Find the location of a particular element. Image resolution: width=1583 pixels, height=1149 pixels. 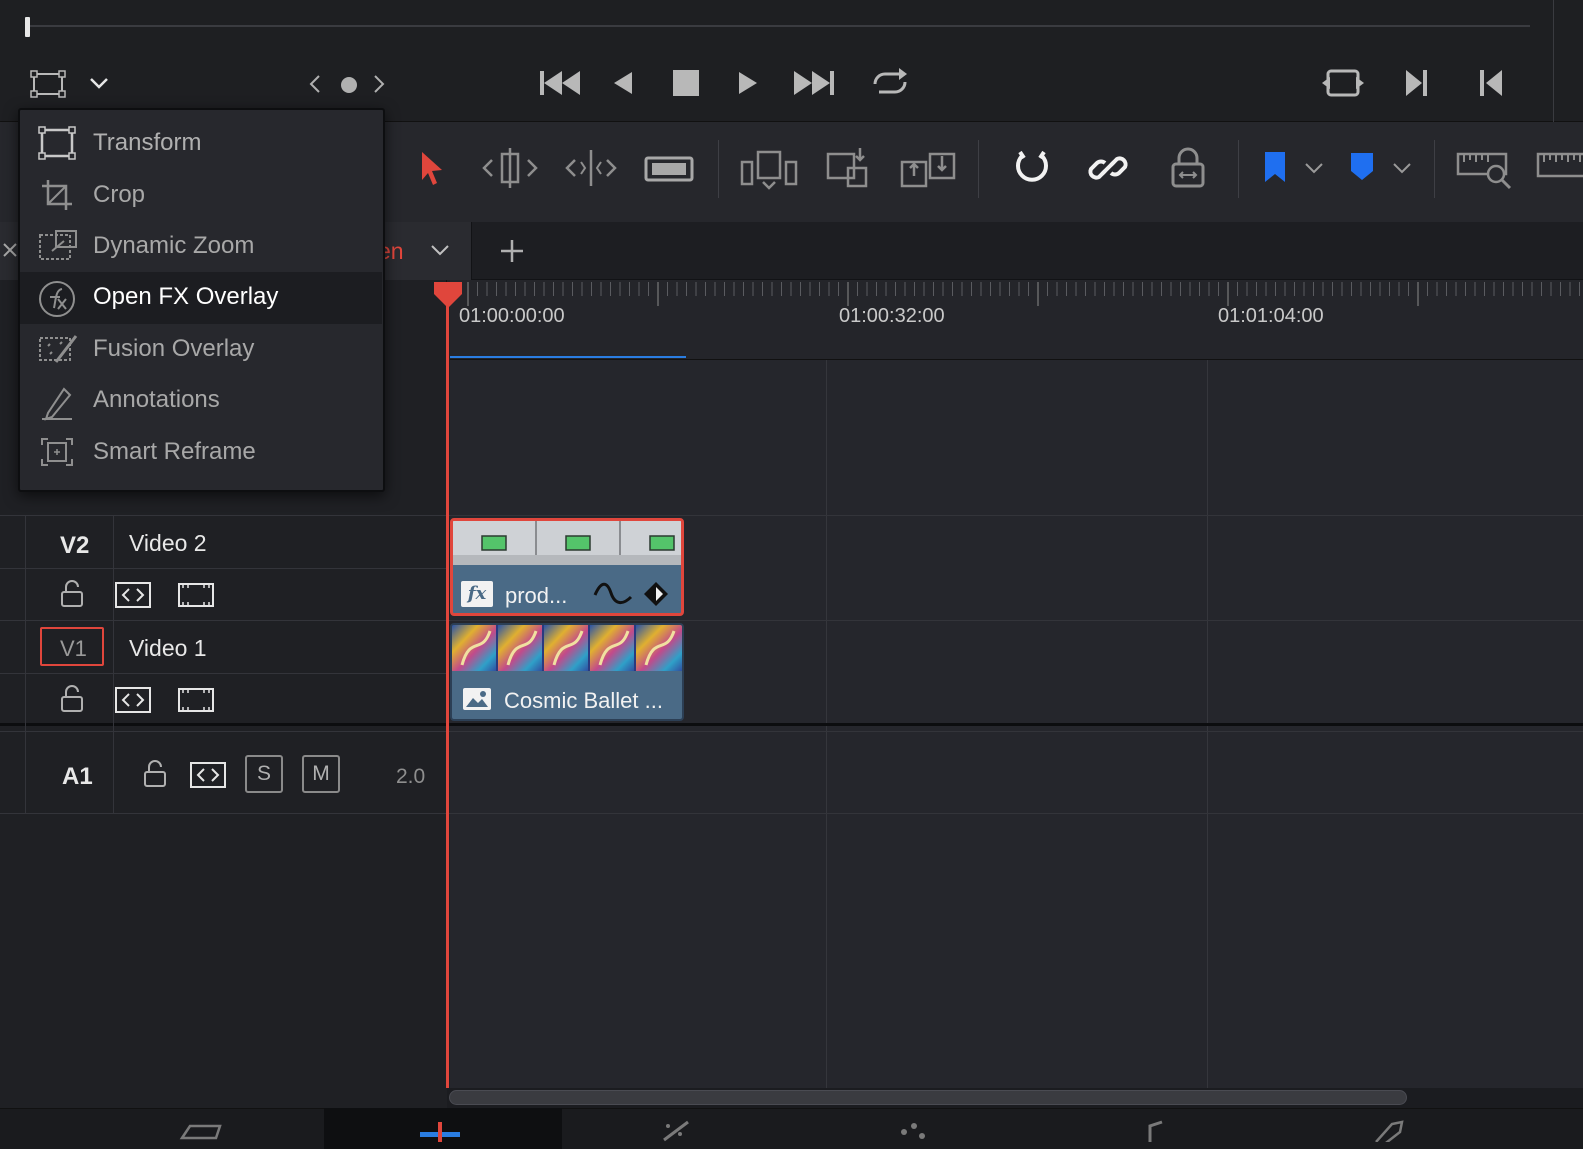

overlay-dot-button is located at coordinates (349, 85).